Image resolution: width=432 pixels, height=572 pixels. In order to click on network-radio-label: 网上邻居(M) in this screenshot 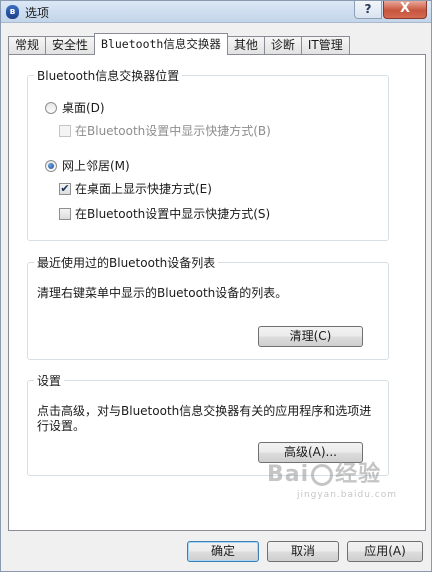, I will do `click(96, 166)`.